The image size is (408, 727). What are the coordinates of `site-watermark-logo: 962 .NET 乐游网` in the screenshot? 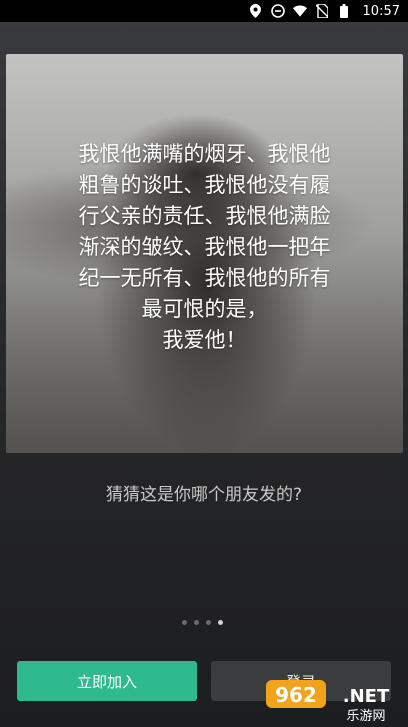 It's located at (328, 702).